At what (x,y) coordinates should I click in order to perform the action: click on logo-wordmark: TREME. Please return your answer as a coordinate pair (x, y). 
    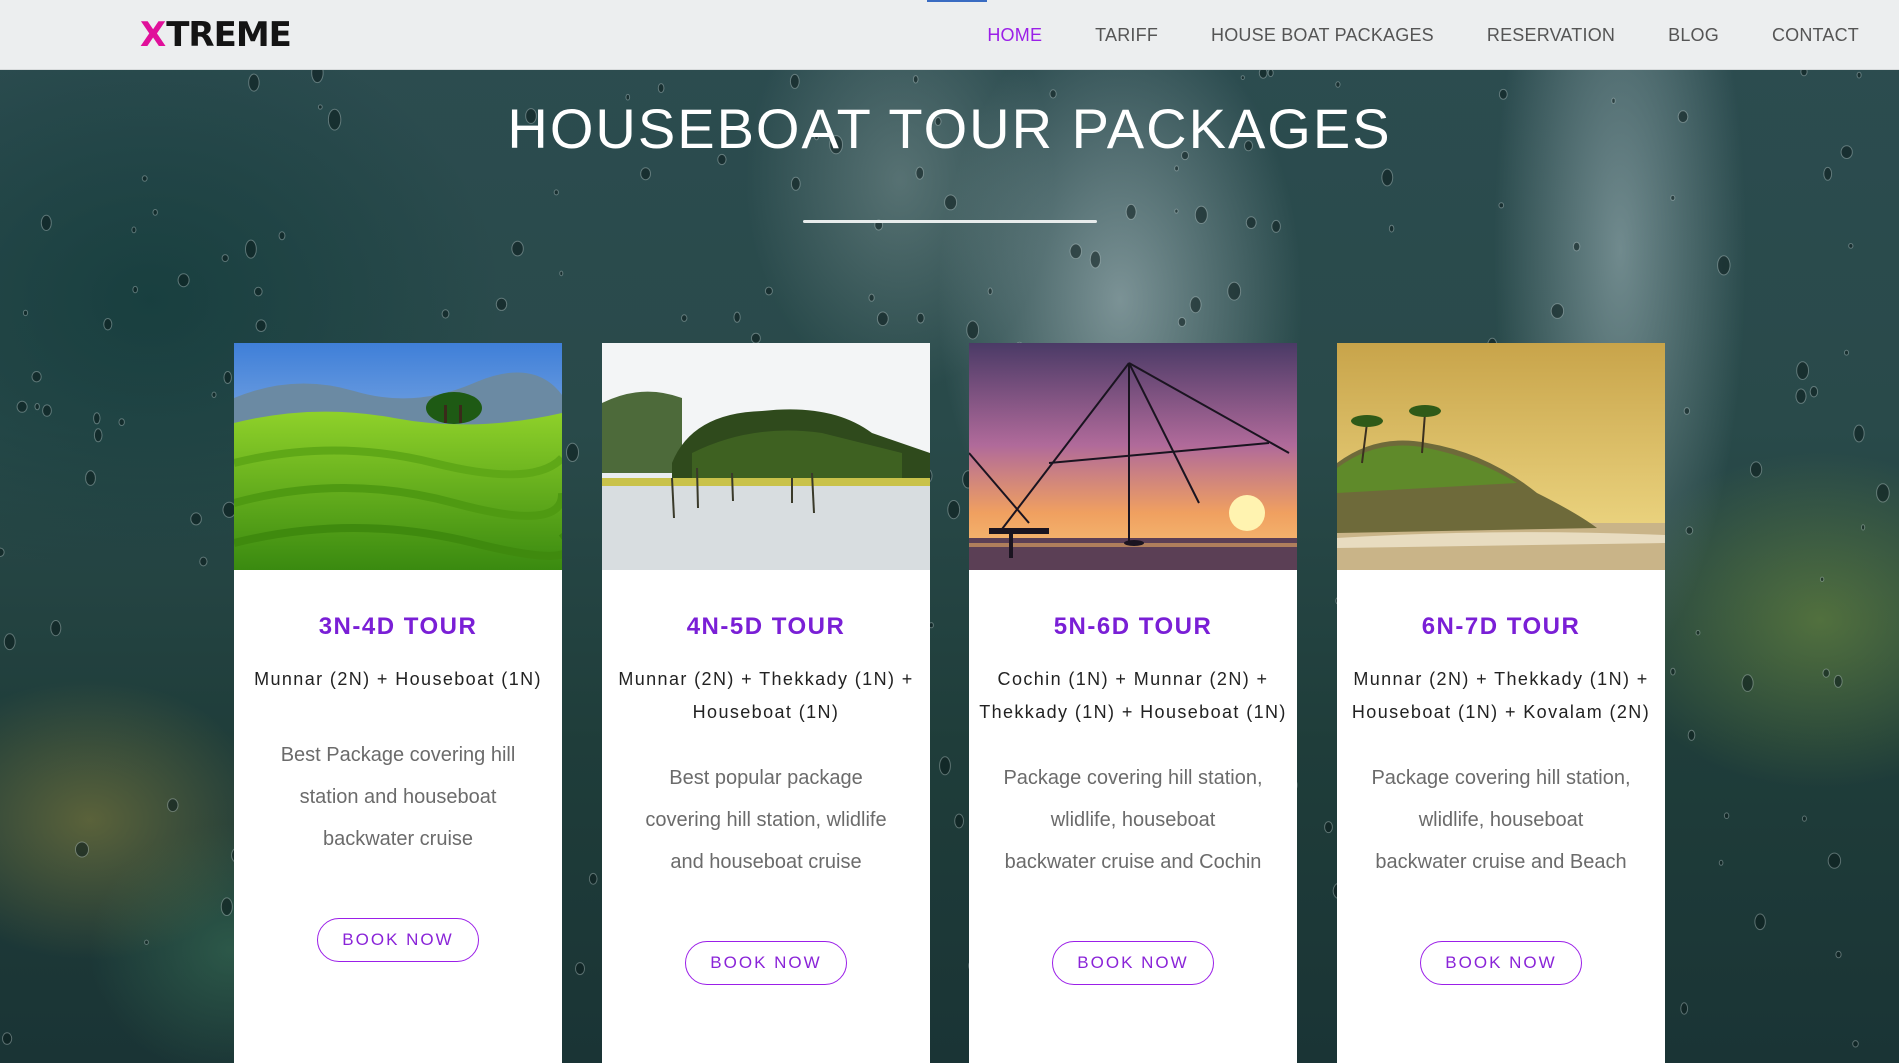
    Looking at the image, I should click on (229, 35).